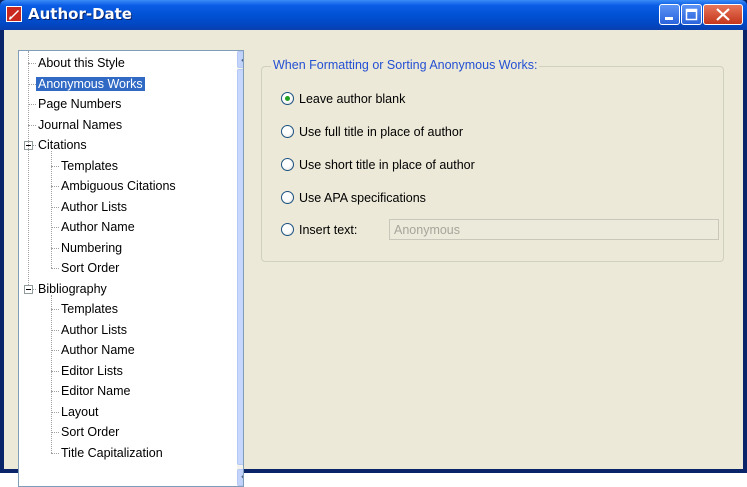 This screenshot has width=747, height=487. I want to click on minimize-button, so click(669, 14).